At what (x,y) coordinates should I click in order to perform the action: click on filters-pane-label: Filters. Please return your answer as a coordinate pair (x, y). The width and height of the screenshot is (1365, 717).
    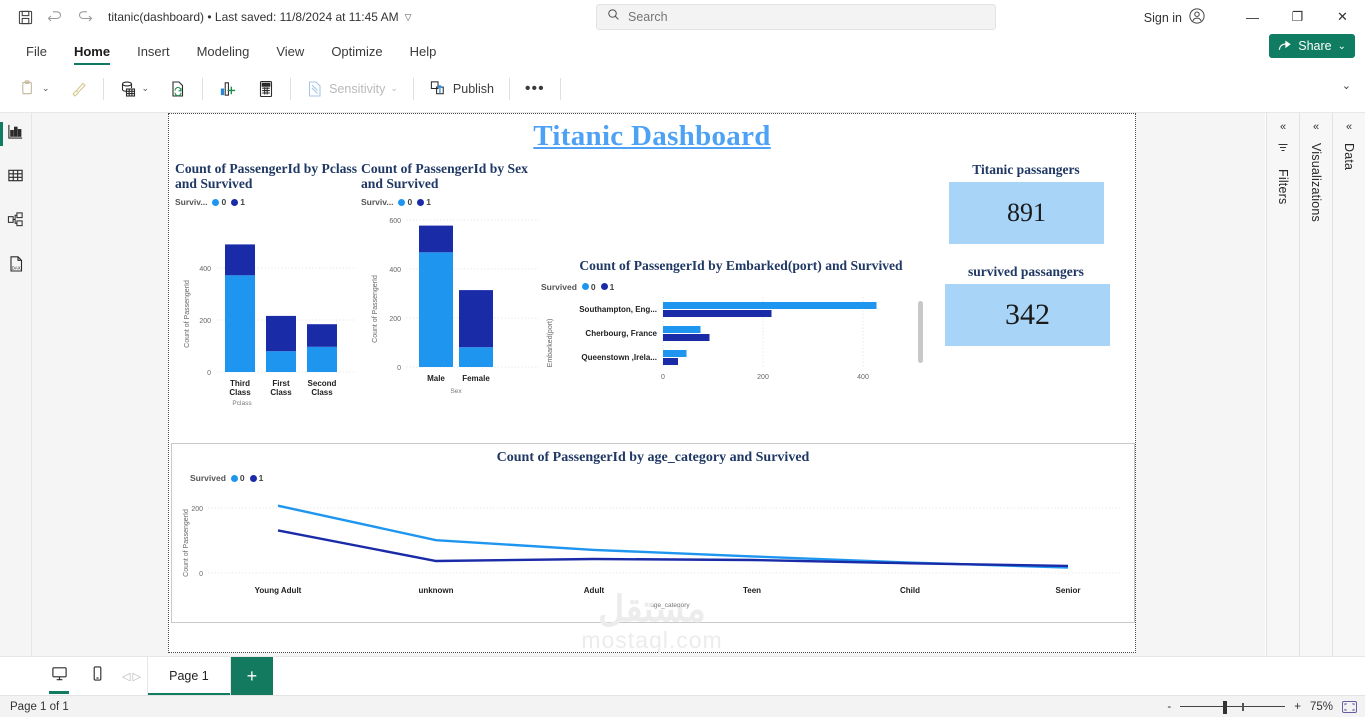
    Looking at the image, I should click on (1283, 187).